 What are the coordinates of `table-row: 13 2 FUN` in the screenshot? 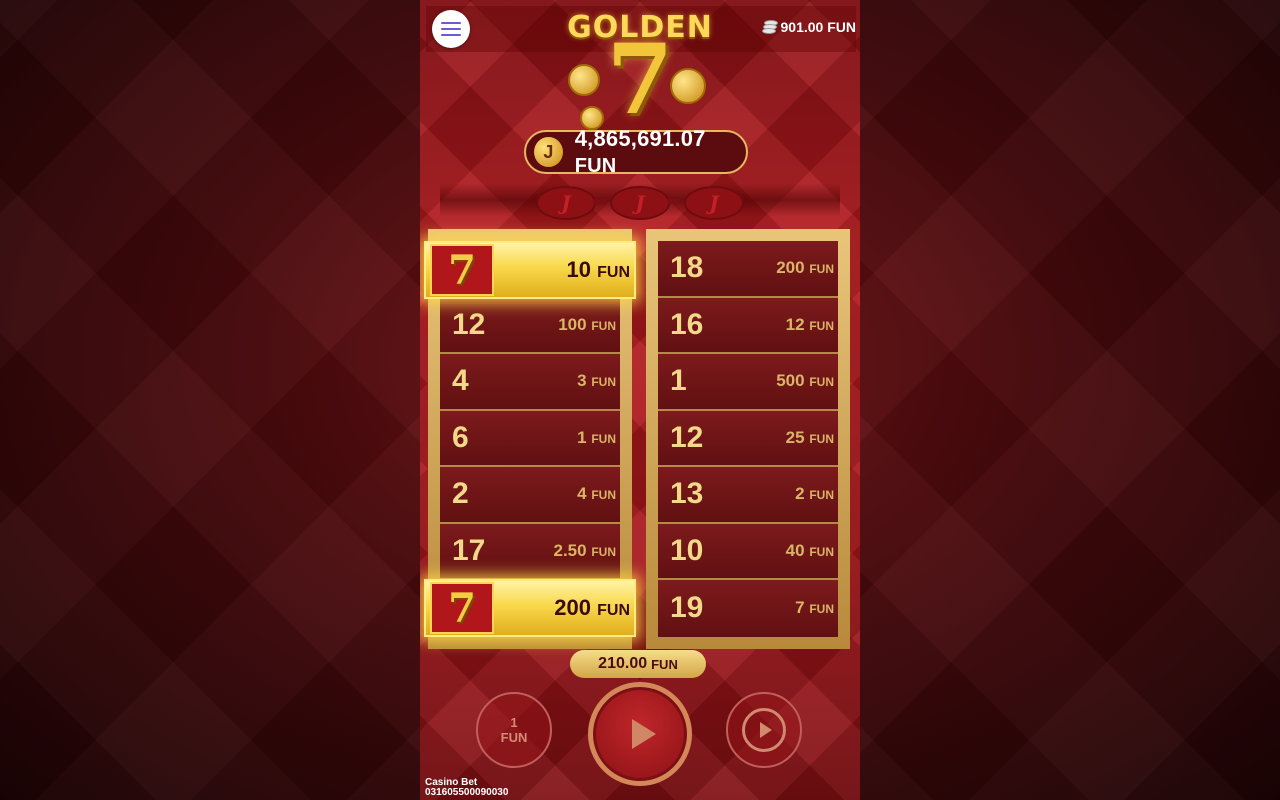 It's located at (748, 495).